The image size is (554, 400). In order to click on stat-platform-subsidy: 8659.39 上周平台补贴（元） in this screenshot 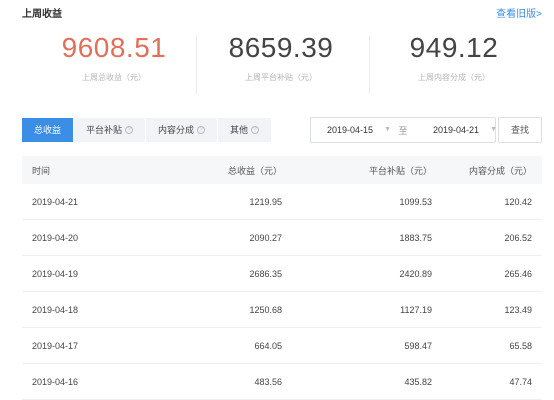, I will do `click(281, 55)`.